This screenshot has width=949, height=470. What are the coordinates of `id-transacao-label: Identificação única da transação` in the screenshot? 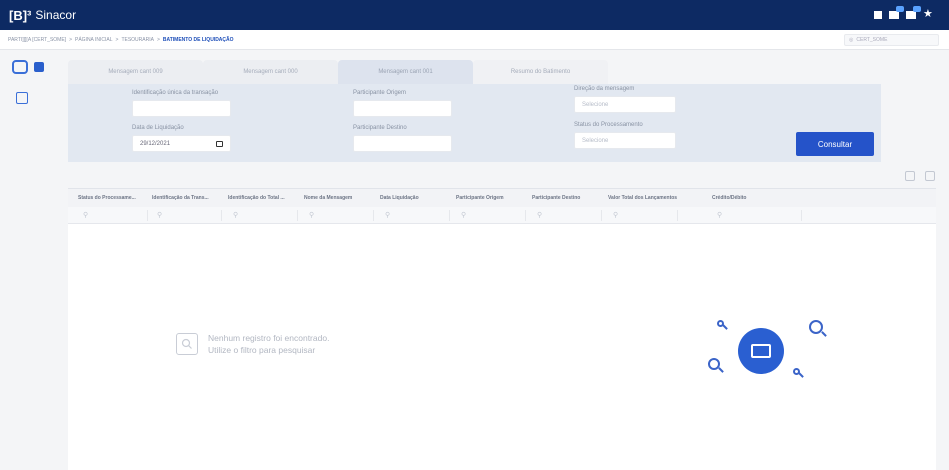 It's located at (175, 93).